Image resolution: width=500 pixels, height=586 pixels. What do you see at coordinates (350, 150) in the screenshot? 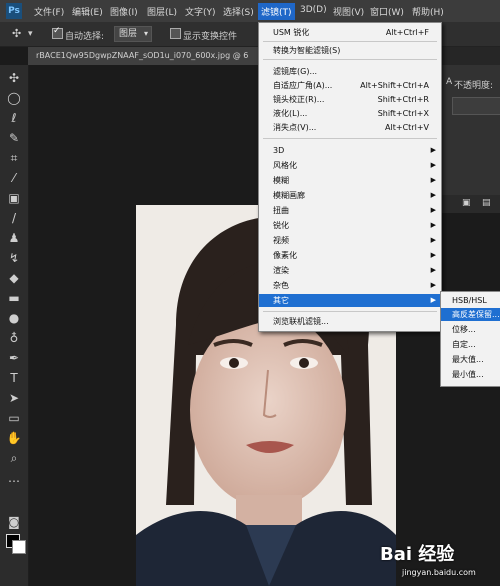
I see `menu-item-3d: 3D ▶` at bounding box center [350, 150].